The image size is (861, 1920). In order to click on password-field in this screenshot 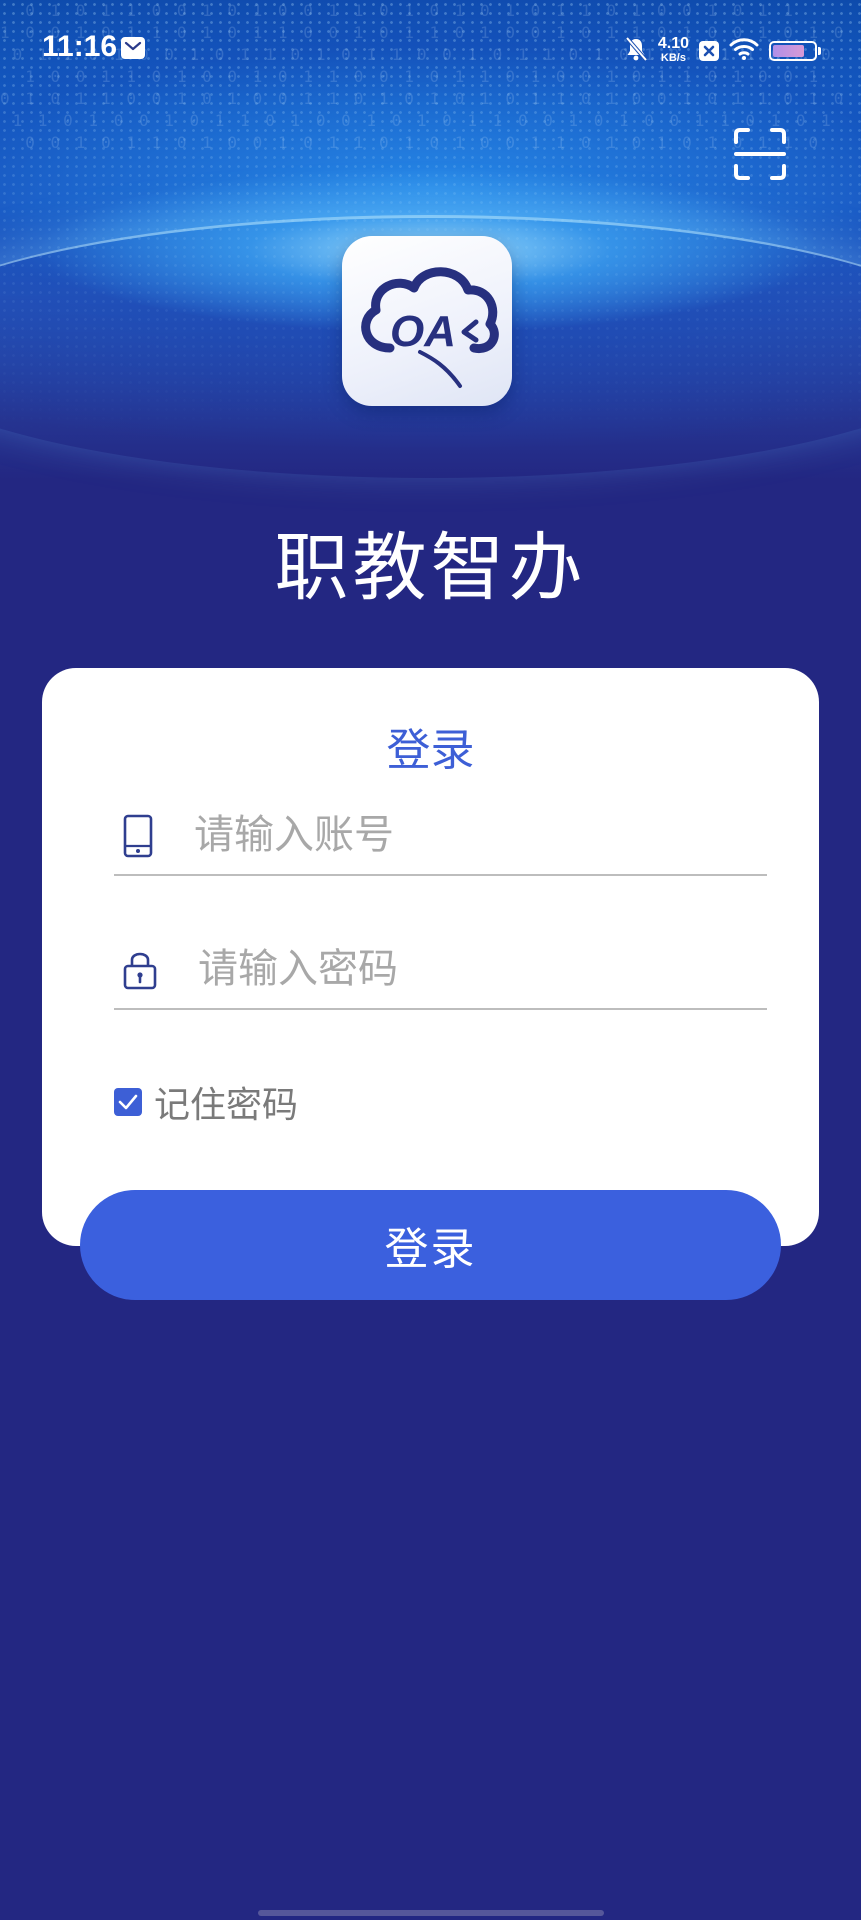, I will do `click(440, 959)`.